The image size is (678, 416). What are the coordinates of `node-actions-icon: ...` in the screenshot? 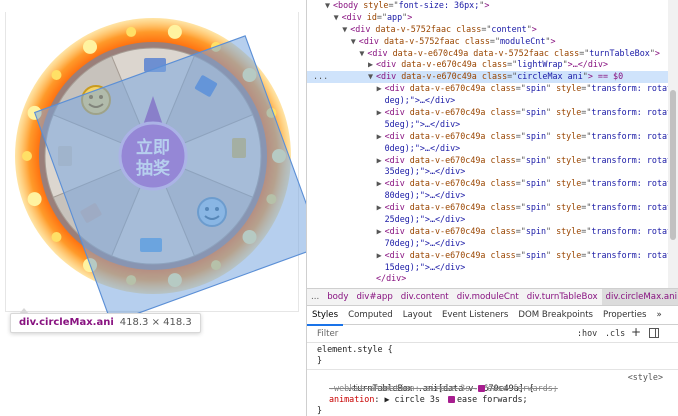 It's located at (320, 77).